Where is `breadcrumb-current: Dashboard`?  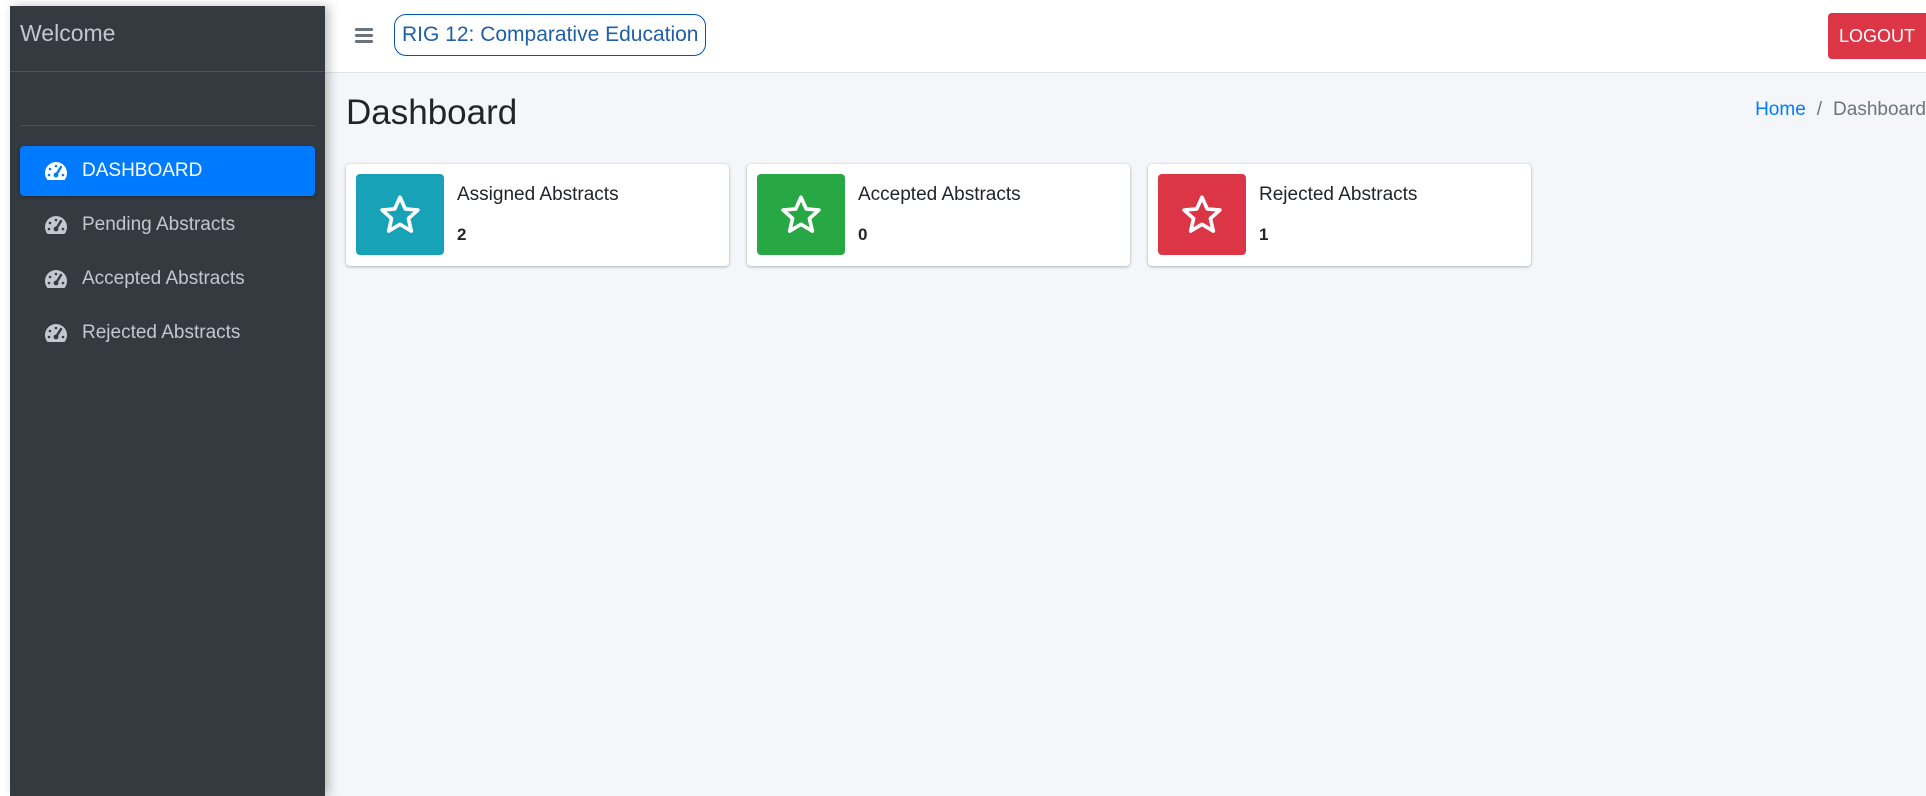
breadcrumb-current: Dashboard is located at coordinates (1879, 109).